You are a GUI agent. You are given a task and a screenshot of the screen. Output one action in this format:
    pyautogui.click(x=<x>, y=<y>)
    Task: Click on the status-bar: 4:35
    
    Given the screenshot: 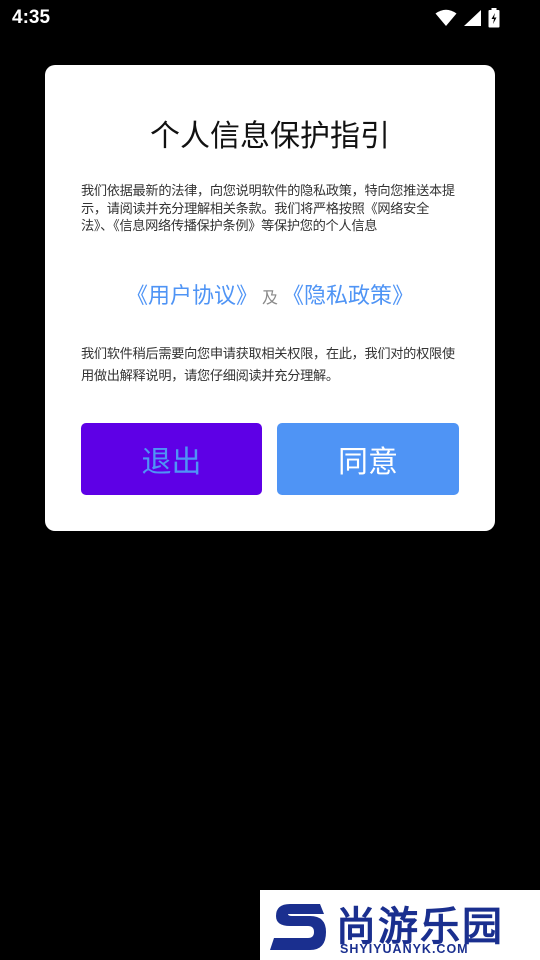 What is the action you would take?
    pyautogui.click(x=270, y=19)
    